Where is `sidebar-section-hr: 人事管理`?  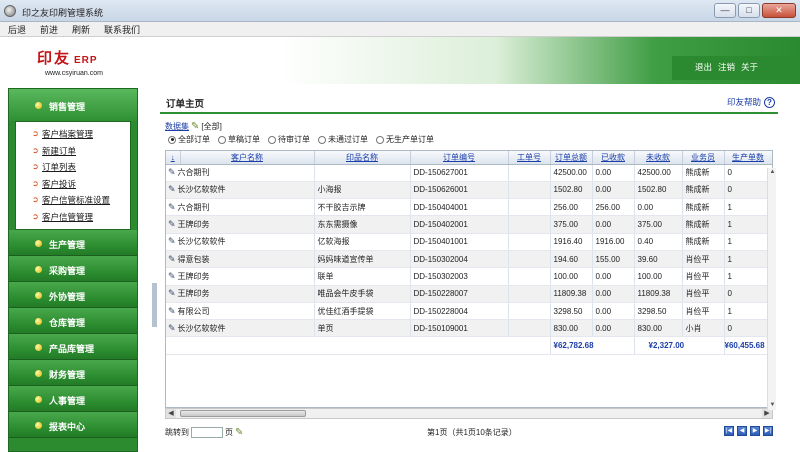 sidebar-section-hr: 人事管理 is located at coordinates (73, 399).